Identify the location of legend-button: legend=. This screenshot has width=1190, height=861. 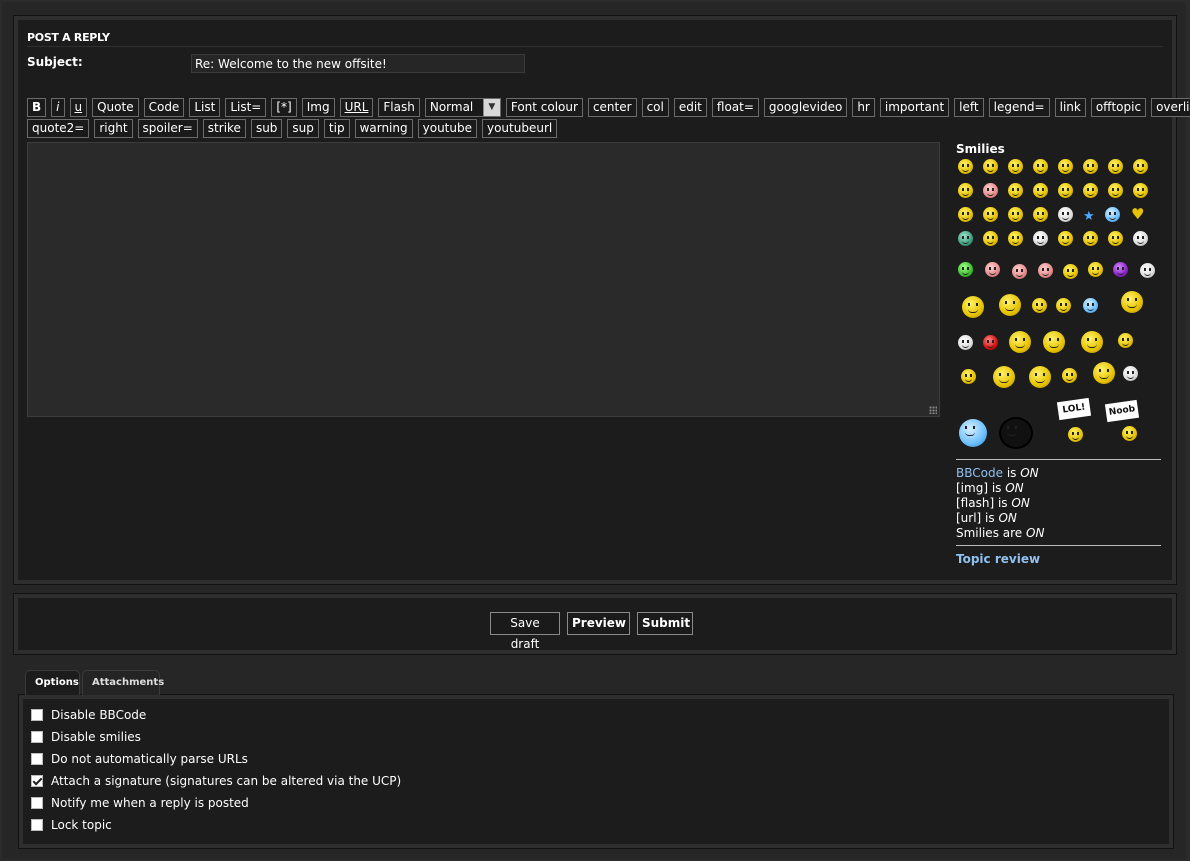
(1019, 107).